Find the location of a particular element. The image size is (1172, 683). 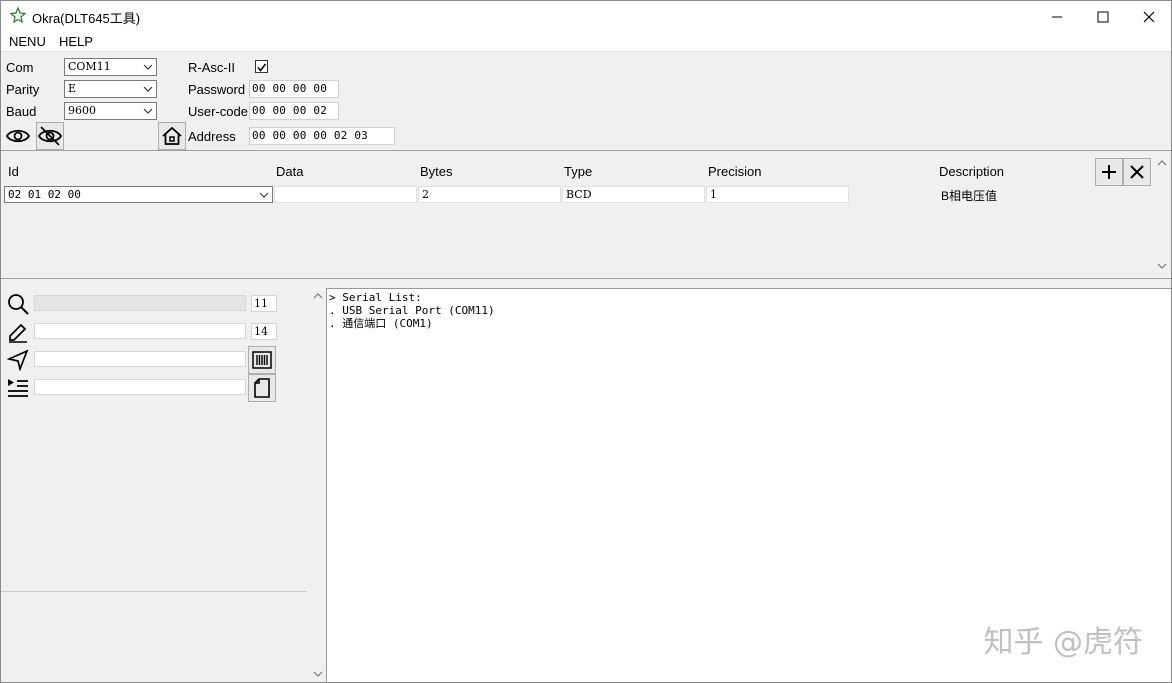

close-window-icon is located at coordinates (1149, 16).